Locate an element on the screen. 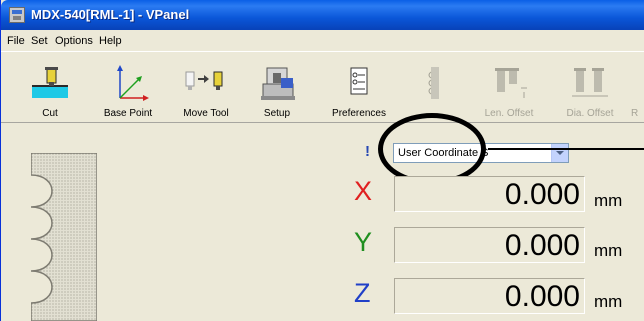 The width and height of the screenshot is (644, 321). preferences-label: Preferences is located at coordinates (359, 113).